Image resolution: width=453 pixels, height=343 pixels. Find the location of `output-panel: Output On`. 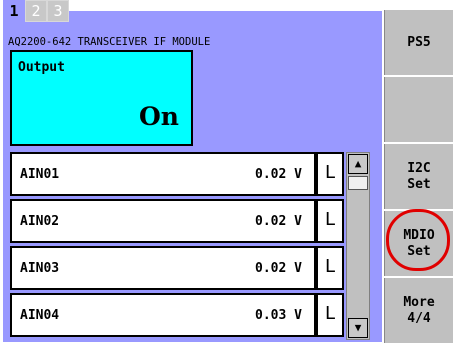

output-panel: Output On is located at coordinates (101, 98).